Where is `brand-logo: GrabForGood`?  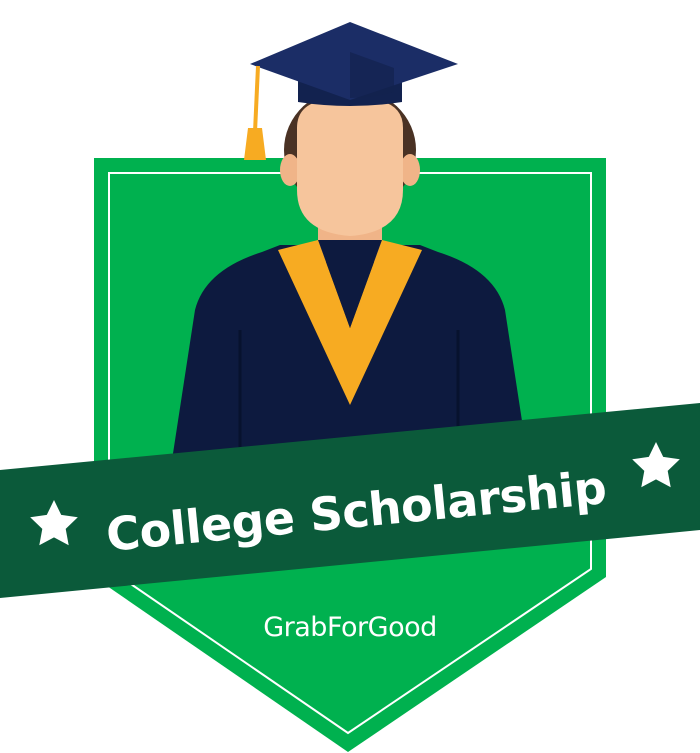
brand-logo: GrabForGood is located at coordinates (350, 627).